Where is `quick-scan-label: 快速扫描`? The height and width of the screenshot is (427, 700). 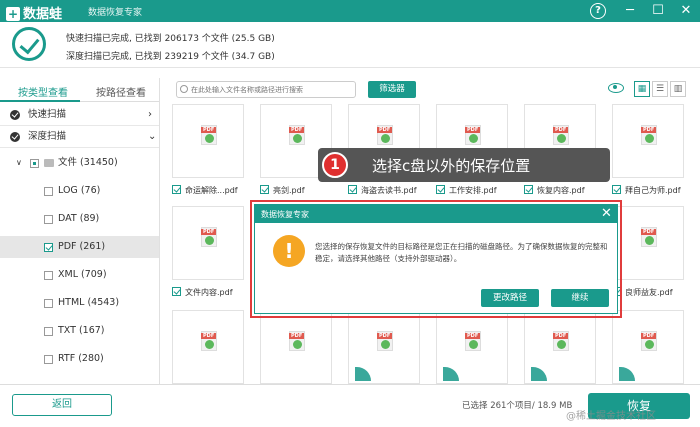
quick-scan-label: 快速扫描 is located at coordinates (47, 114).